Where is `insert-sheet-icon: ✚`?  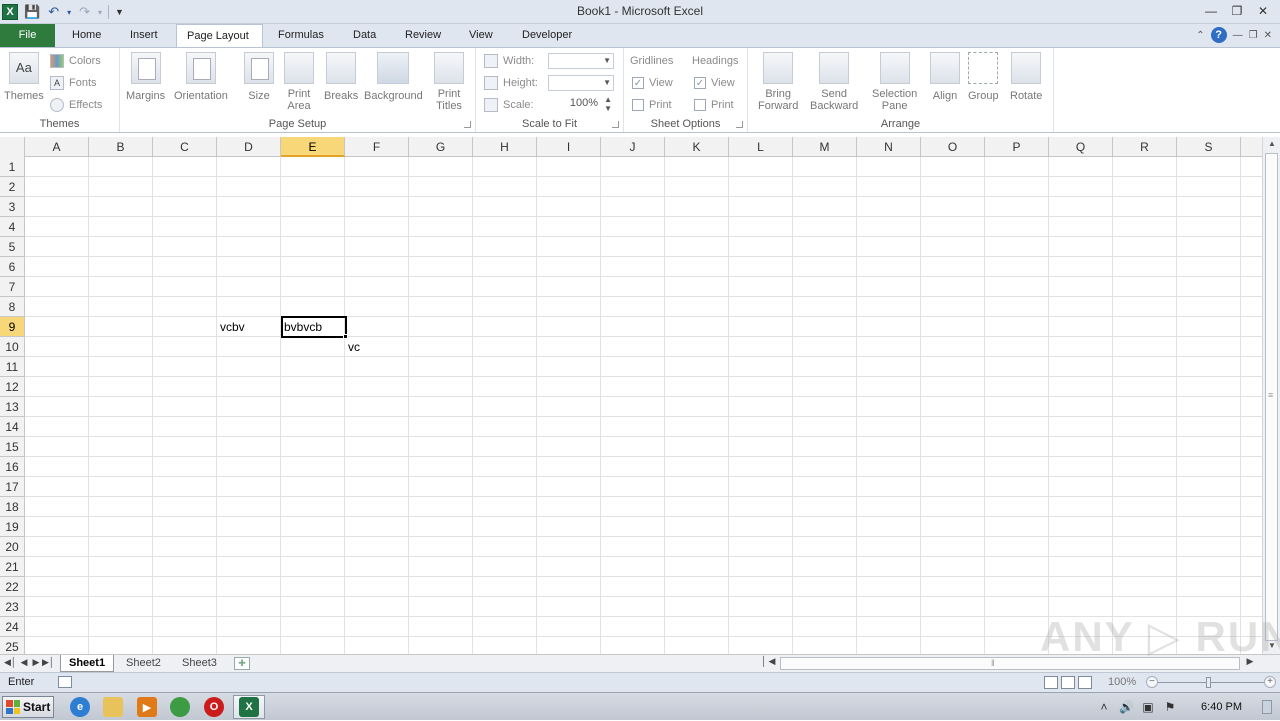 insert-sheet-icon: ✚ is located at coordinates (242, 663).